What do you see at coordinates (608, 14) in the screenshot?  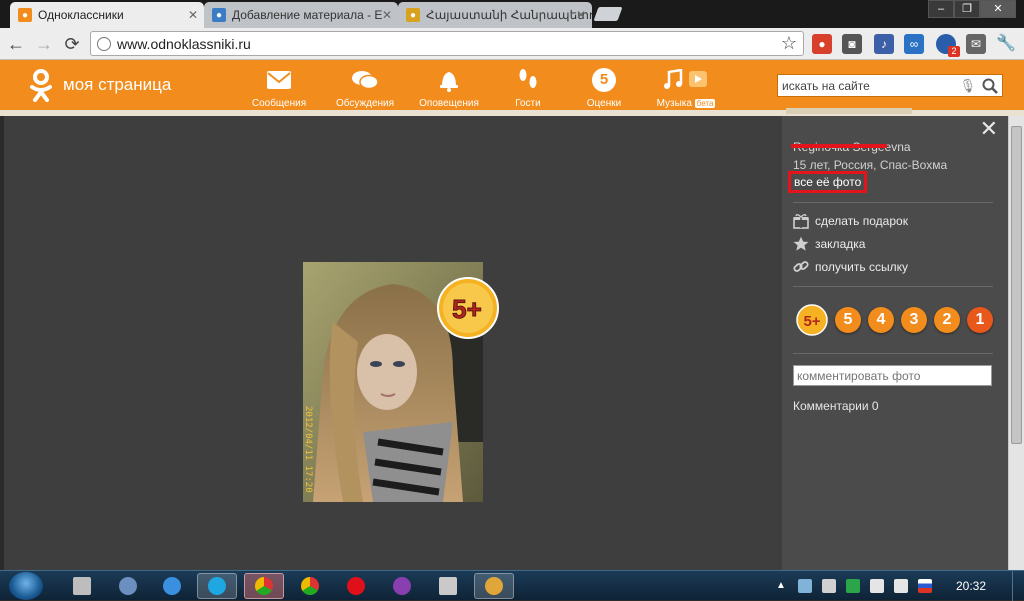 I see `new-tab-button` at bounding box center [608, 14].